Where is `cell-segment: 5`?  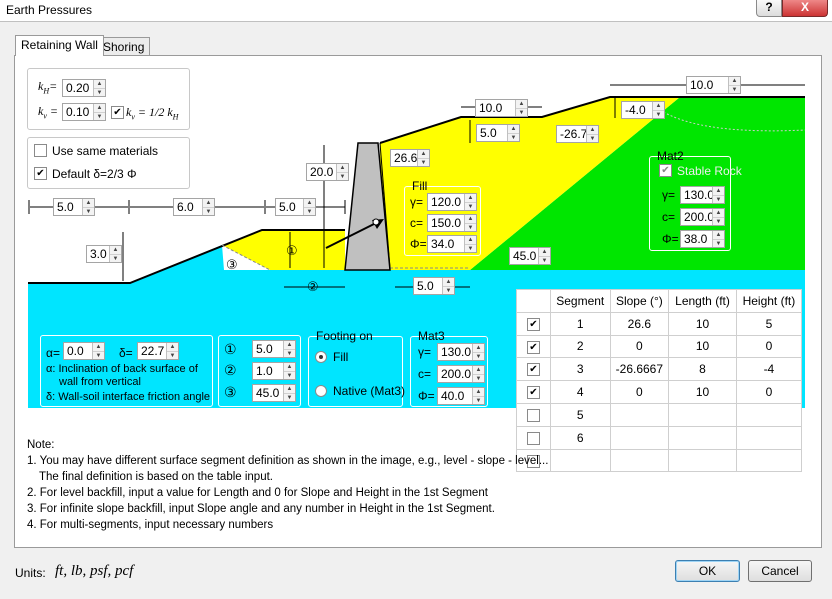 cell-segment: 5 is located at coordinates (580, 414).